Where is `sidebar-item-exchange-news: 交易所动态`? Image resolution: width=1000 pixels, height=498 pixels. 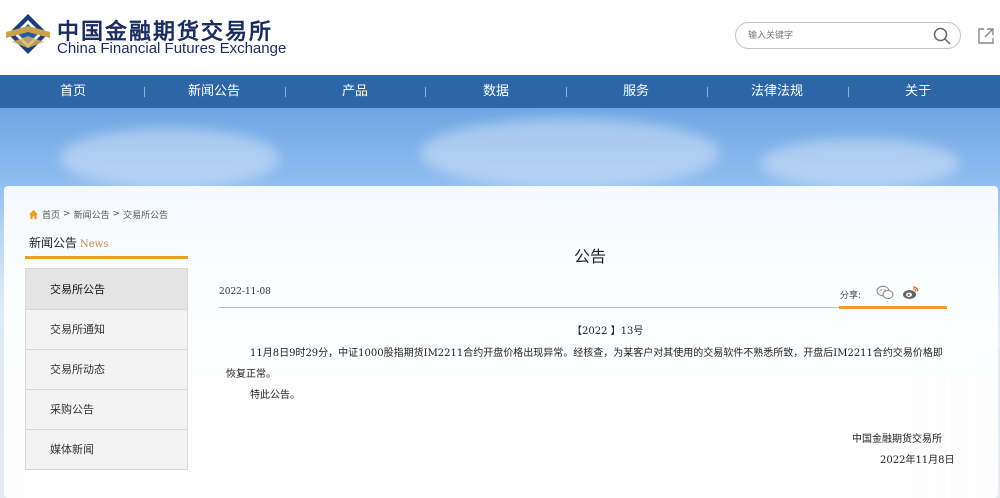 sidebar-item-exchange-news: 交易所动态 is located at coordinates (106, 370).